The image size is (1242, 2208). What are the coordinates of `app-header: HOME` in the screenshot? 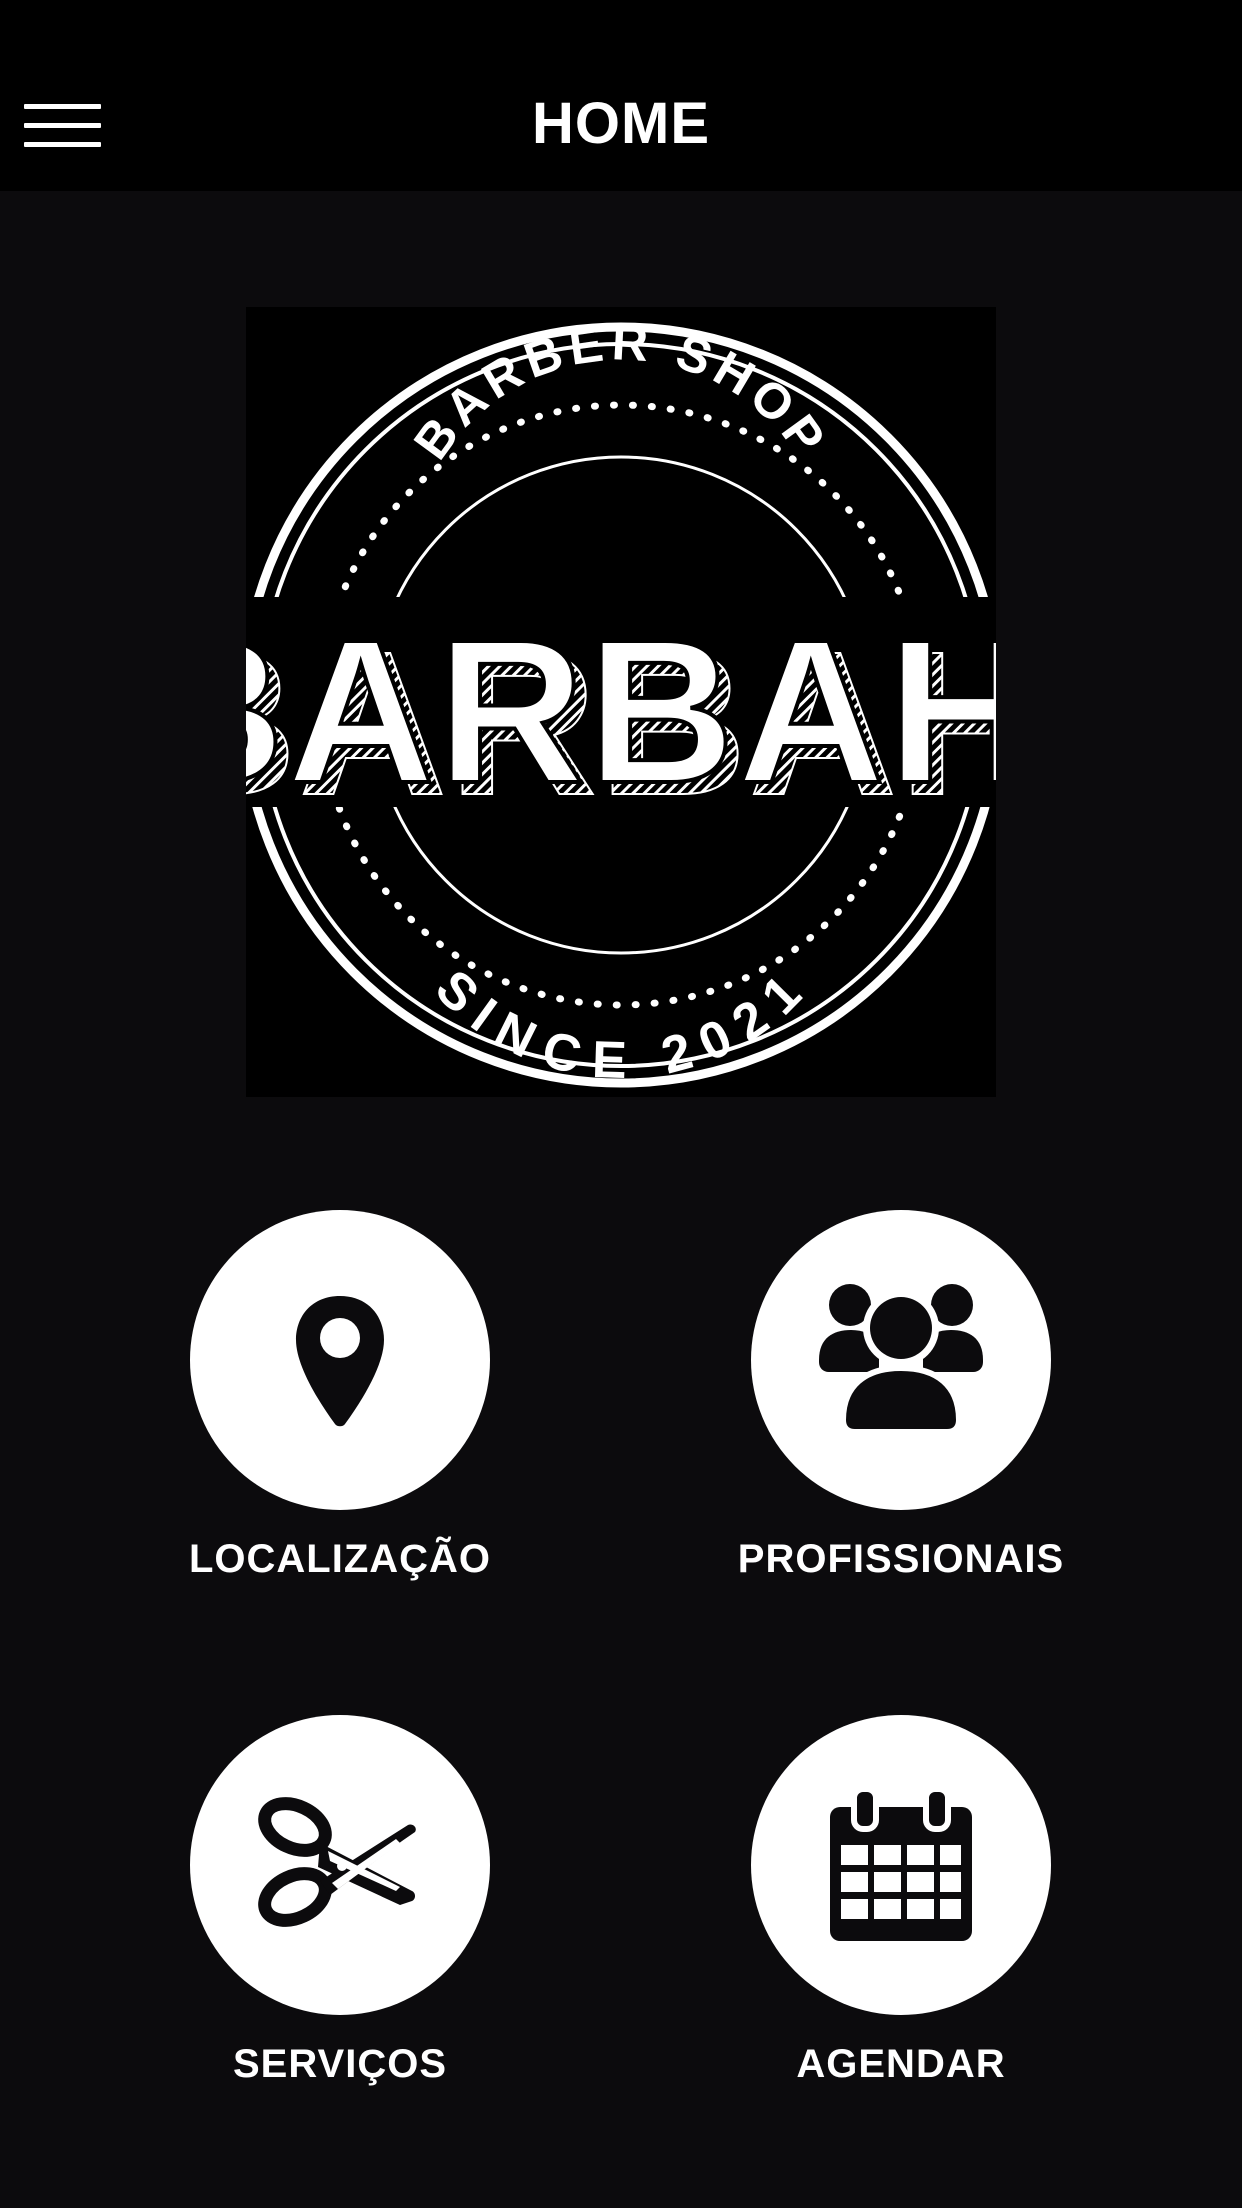 It's located at (621, 95).